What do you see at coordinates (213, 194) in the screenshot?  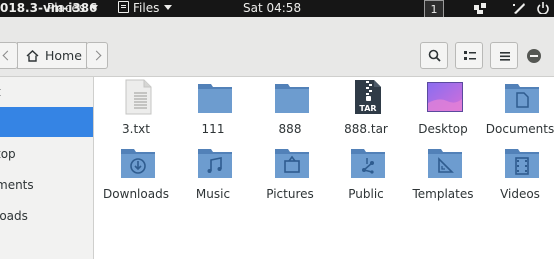 I see `folder-name: Music` at bounding box center [213, 194].